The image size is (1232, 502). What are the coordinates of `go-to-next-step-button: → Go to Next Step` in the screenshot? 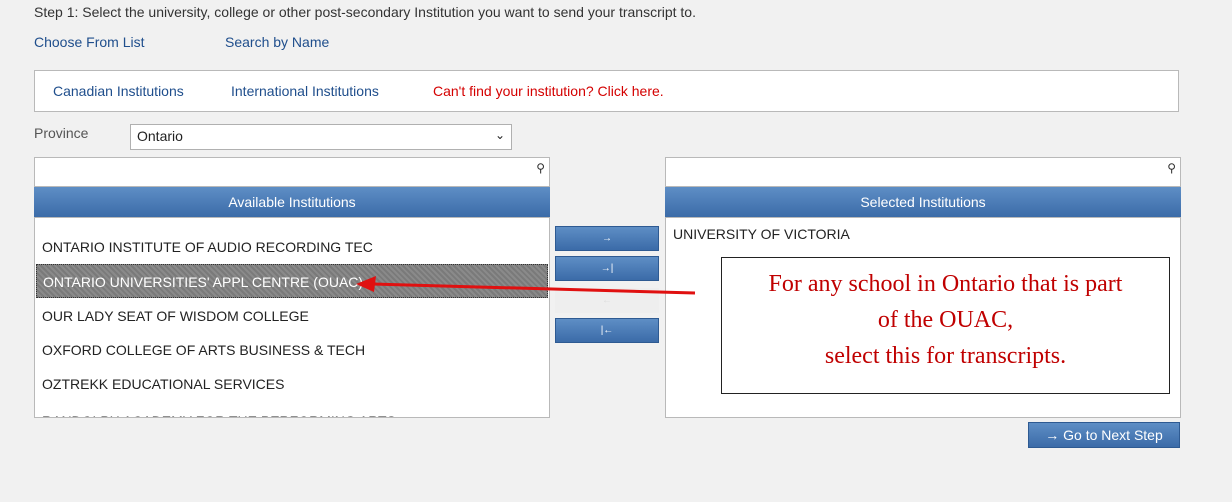 It's located at (1104, 435).